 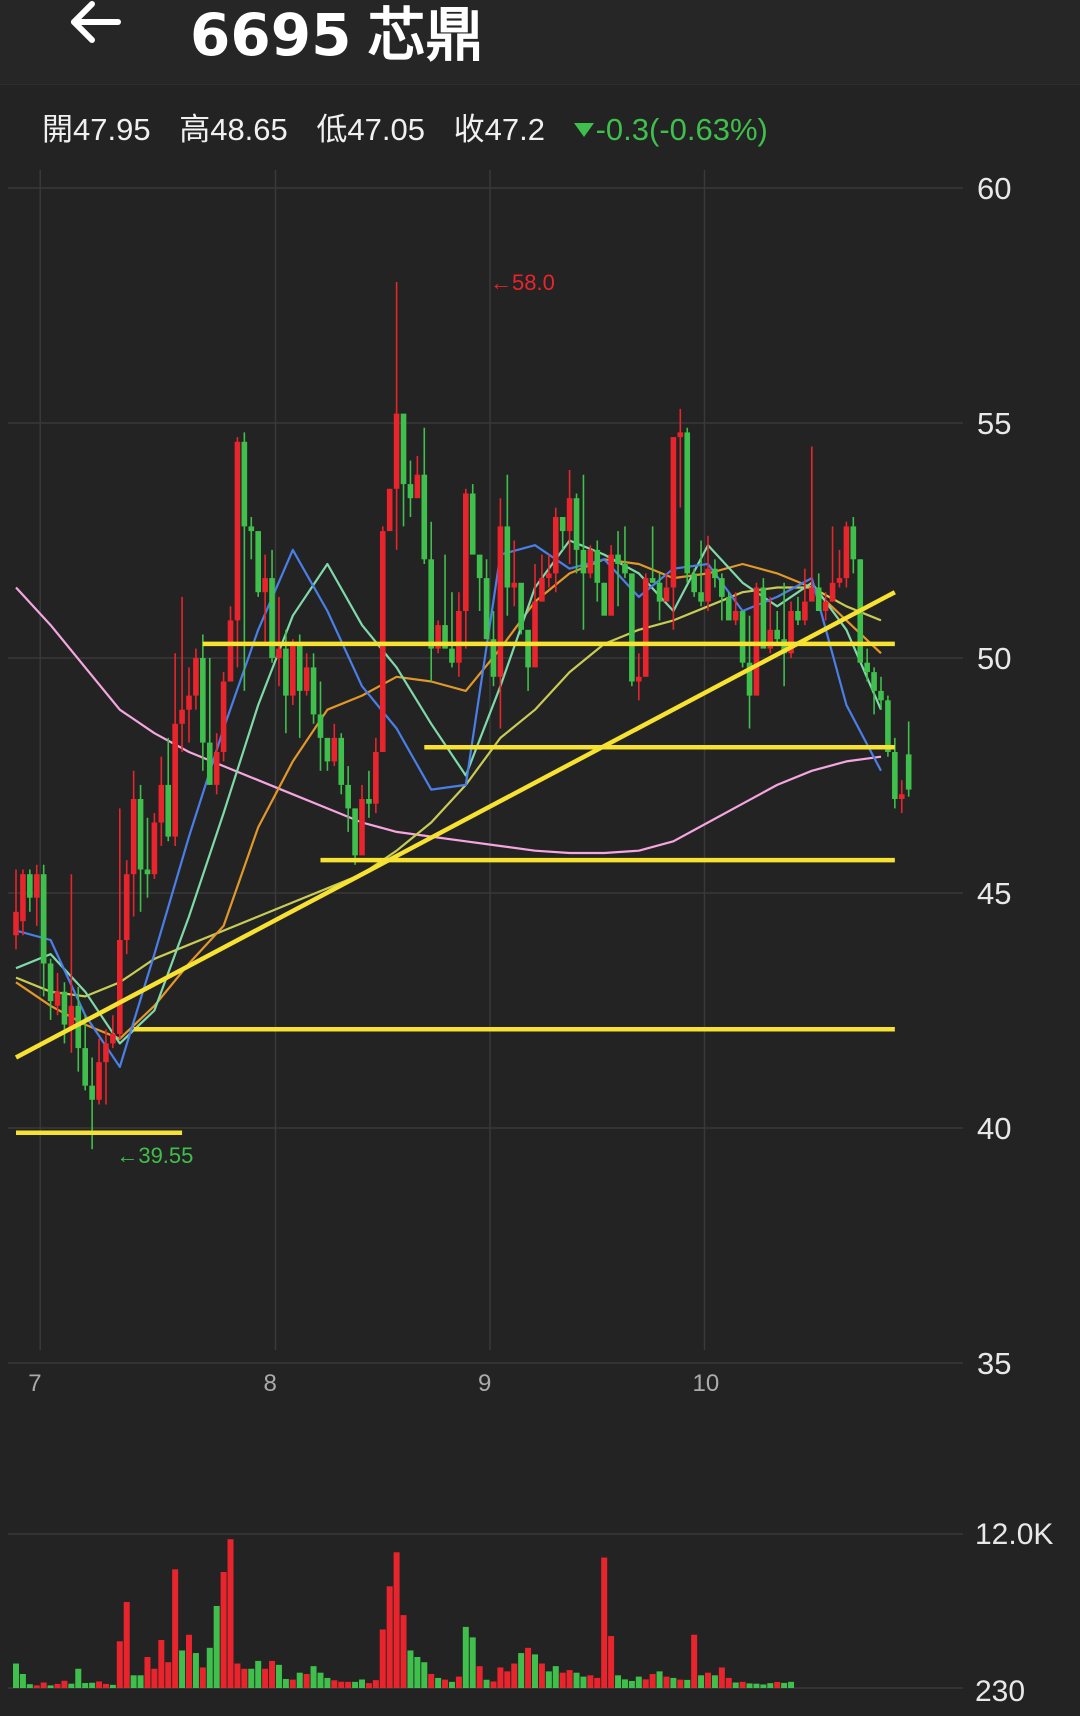 I want to click on quote-bar: 開47.95 高48.65 低47.05 收47.2 -0.3(-0.63%), so click(x=405, y=126).